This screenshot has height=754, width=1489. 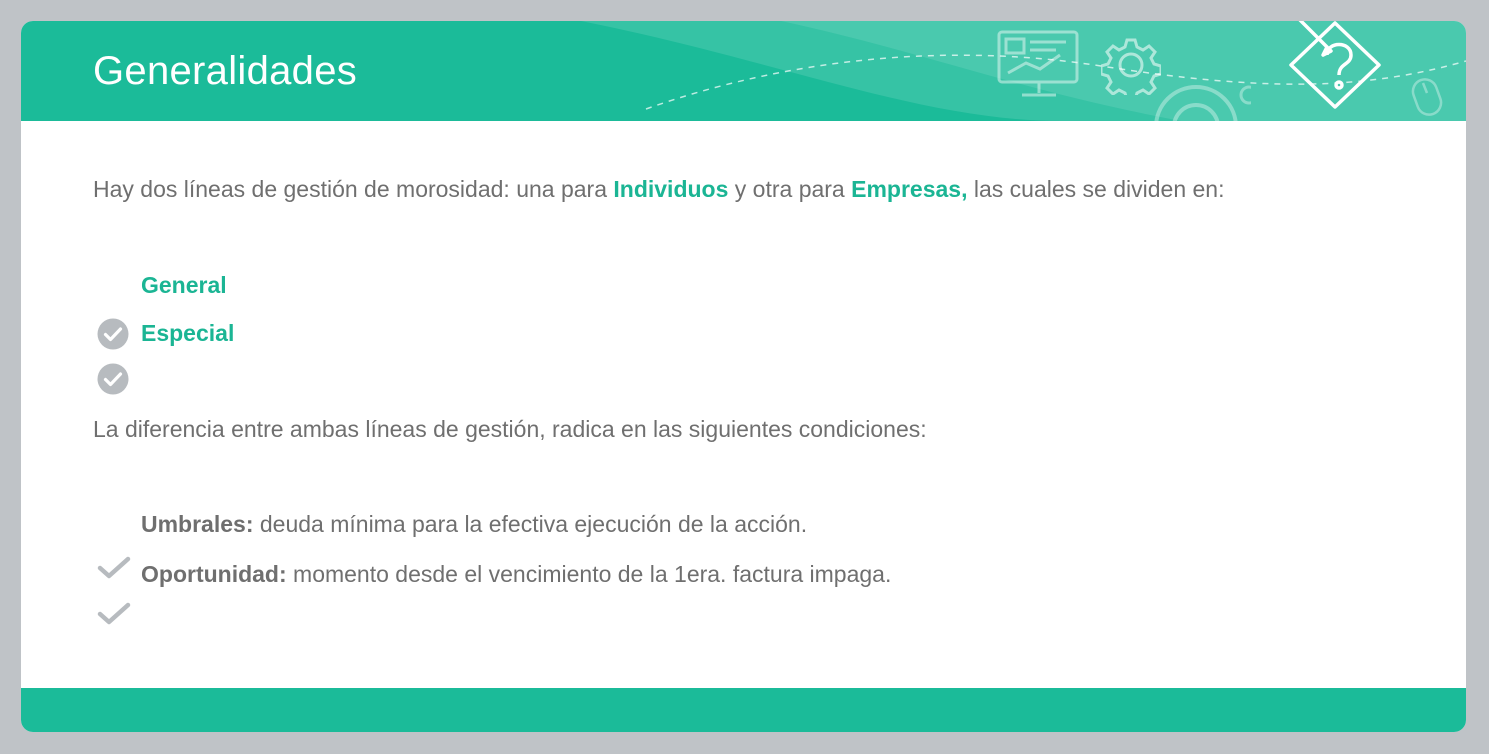 What do you see at coordinates (197, 524) in the screenshot?
I see `condition-term: Umbrales:` at bounding box center [197, 524].